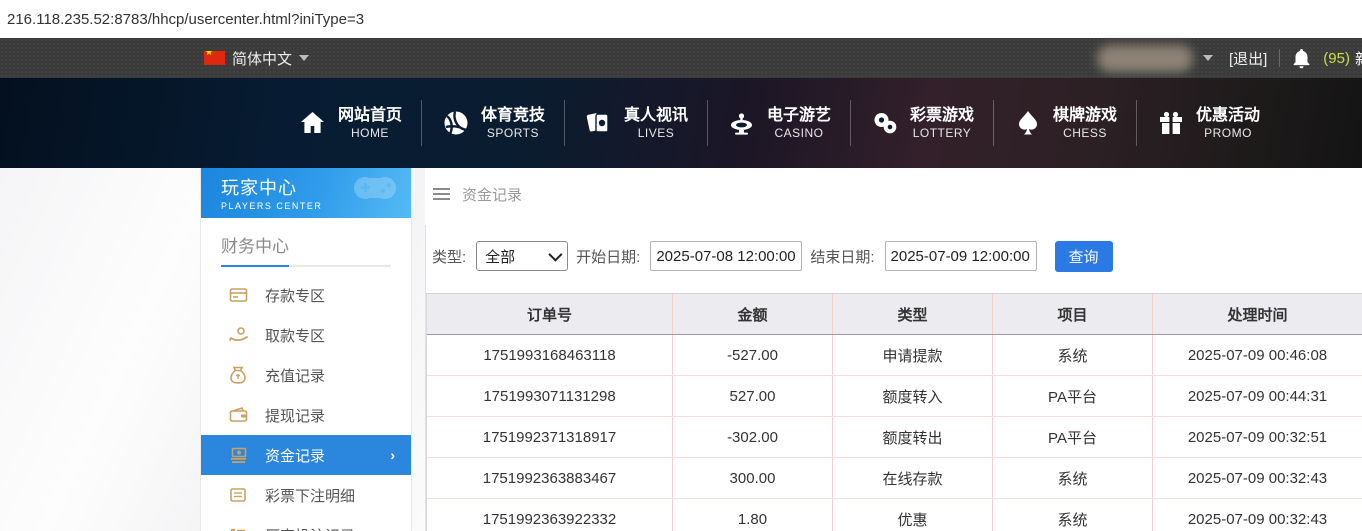 Image resolution: width=1362 pixels, height=531 pixels. What do you see at coordinates (1228, 115) in the screenshot?
I see `nav-title: 优惠活动` at bounding box center [1228, 115].